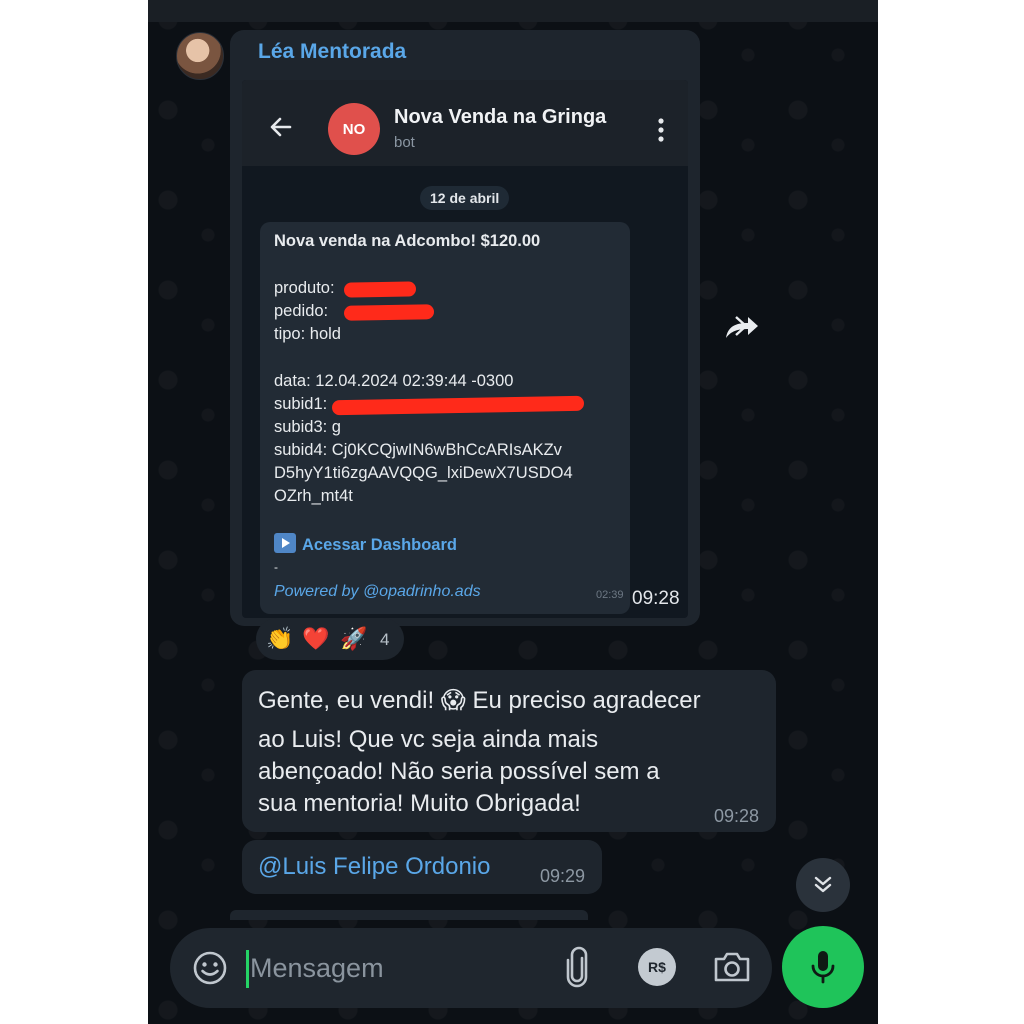  Describe the element at coordinates (210, 968) in the screenshot. I see `emoji-smile-icon` at that location.